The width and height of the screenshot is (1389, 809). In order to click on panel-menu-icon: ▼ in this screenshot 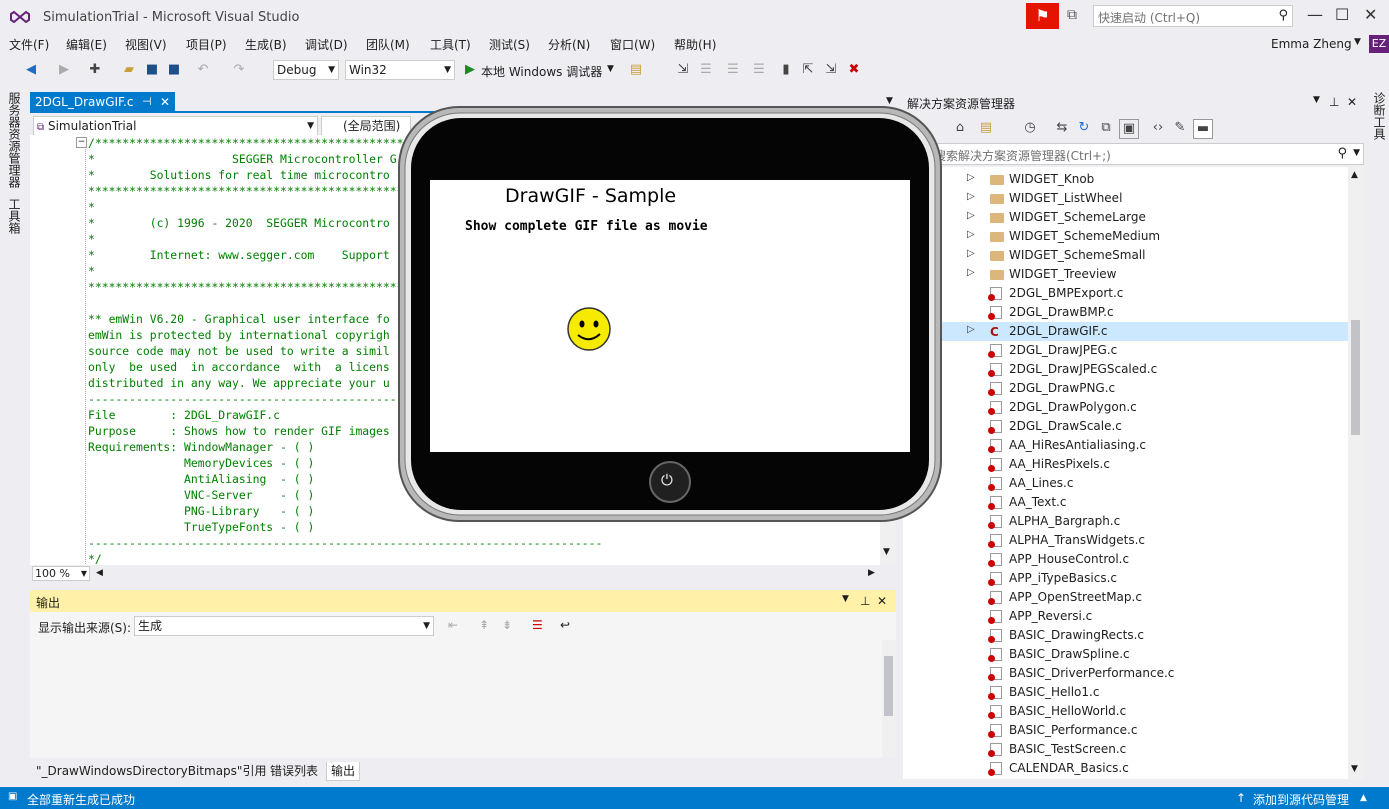, I will do `click(1316, 100)`.